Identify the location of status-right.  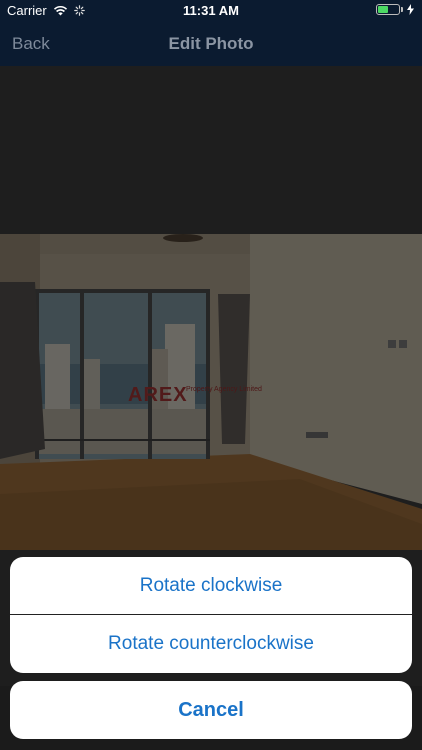
(395, 9).